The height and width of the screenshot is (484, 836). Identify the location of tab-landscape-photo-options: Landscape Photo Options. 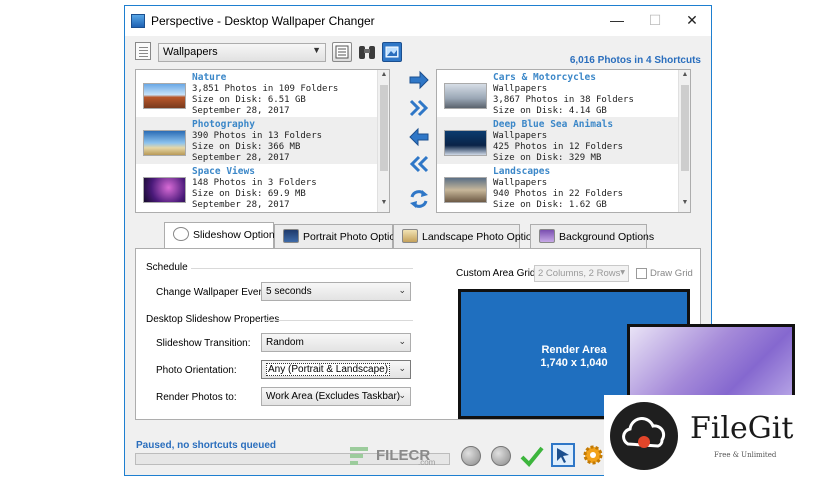
(468, 236).